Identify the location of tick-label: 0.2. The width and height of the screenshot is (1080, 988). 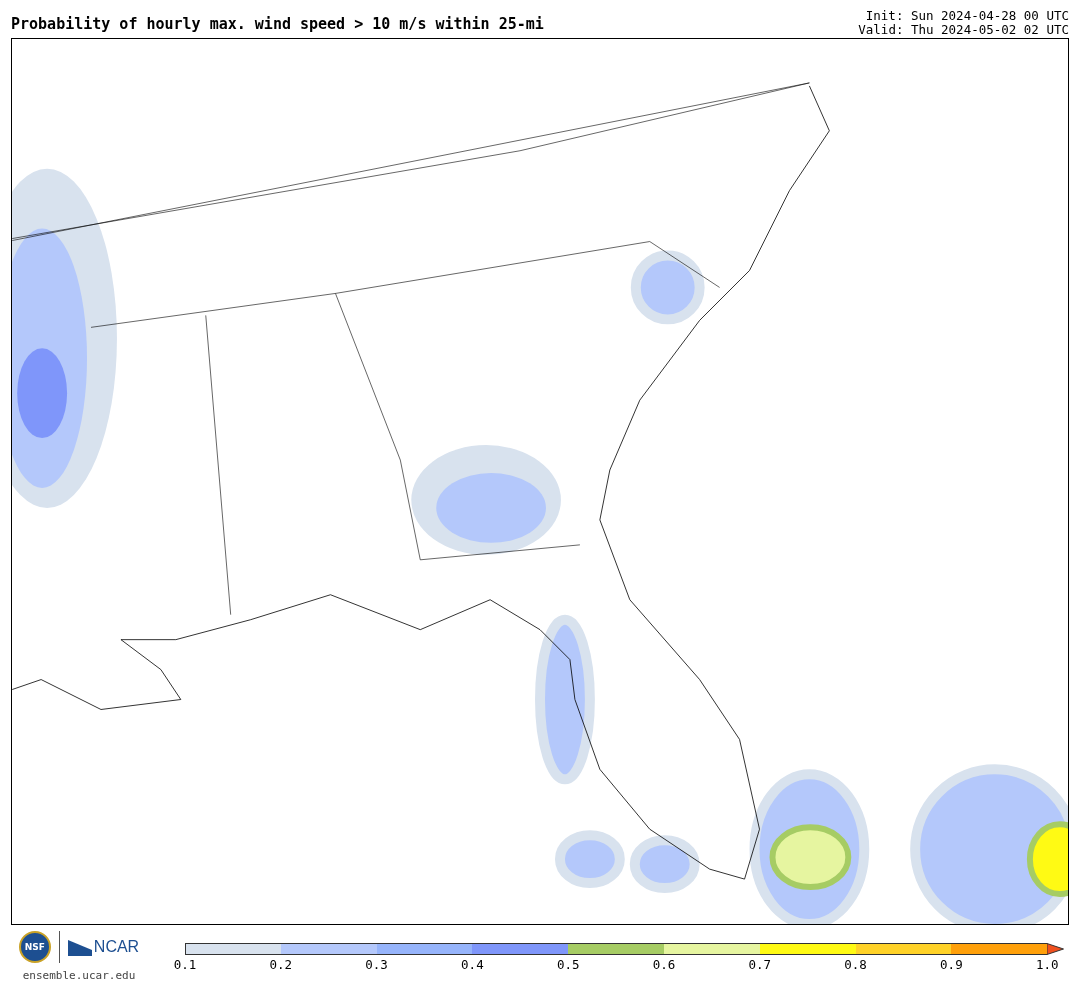
(281, 964).